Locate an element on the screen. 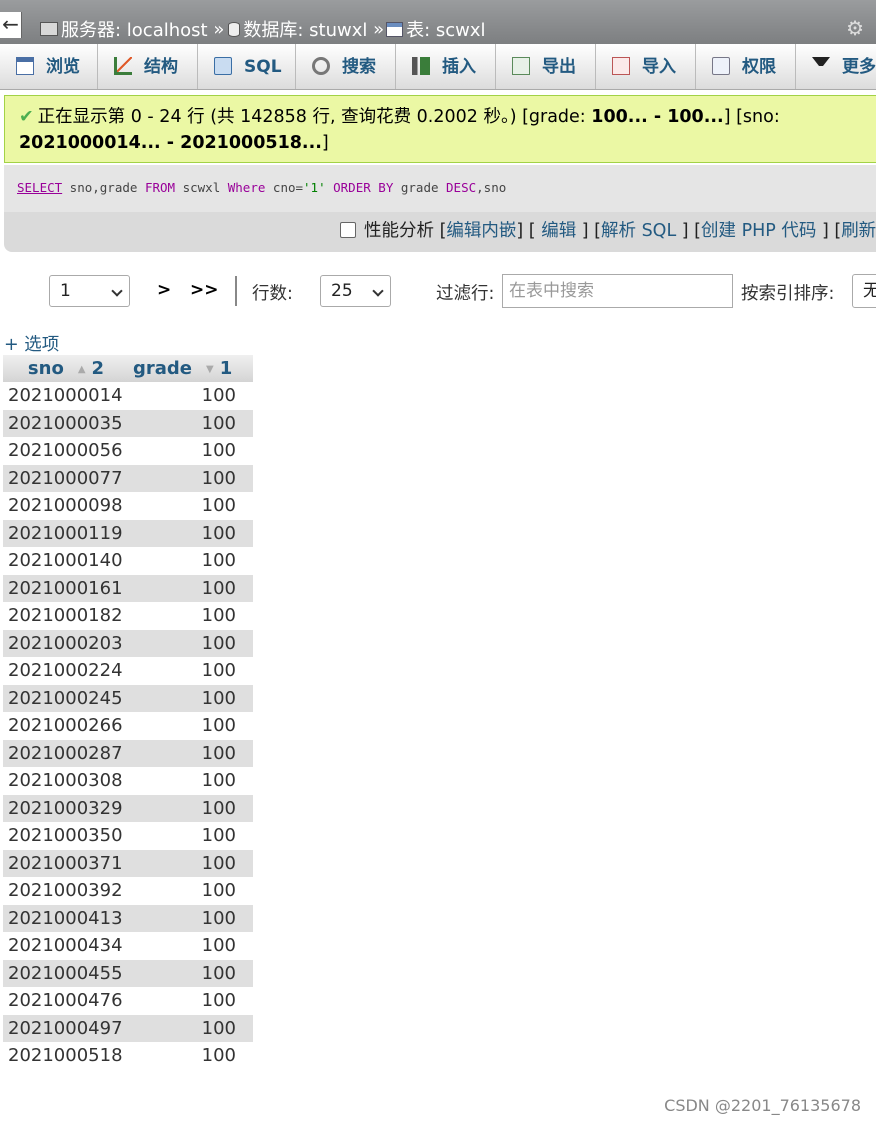 The width and height of the screenshot is (876, 1125). tab-bar: 浏览 结构 SQL 搜索 插入 导出 导入 权限 更多 is located at coordinates (438, 67).